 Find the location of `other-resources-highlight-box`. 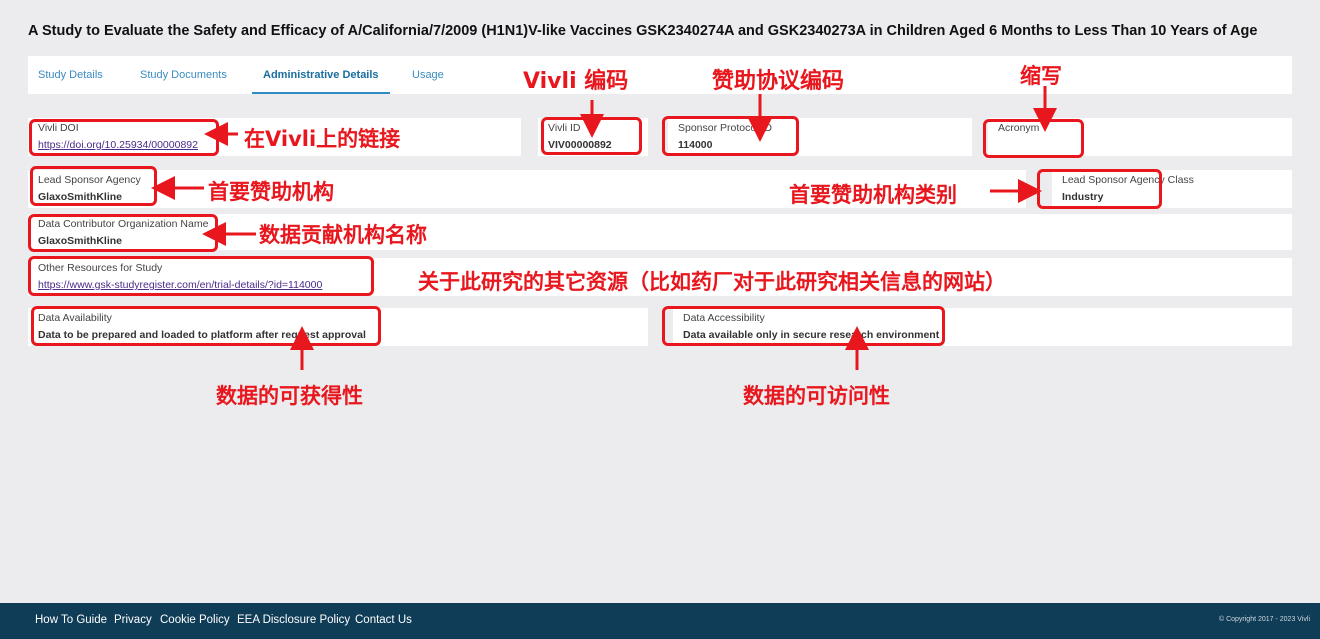

other-resources-highlight-box is located at coordinates (201, 276).